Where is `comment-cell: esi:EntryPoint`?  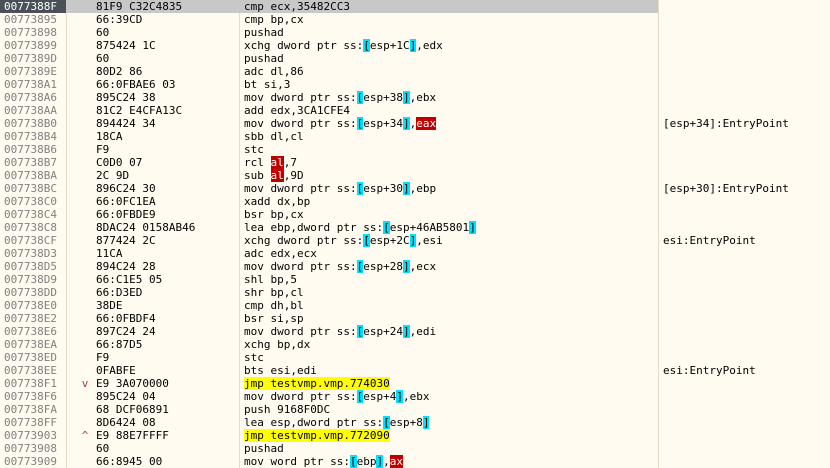
comment-cell: esi:EntryPoint is located at coordinates (746, 370).